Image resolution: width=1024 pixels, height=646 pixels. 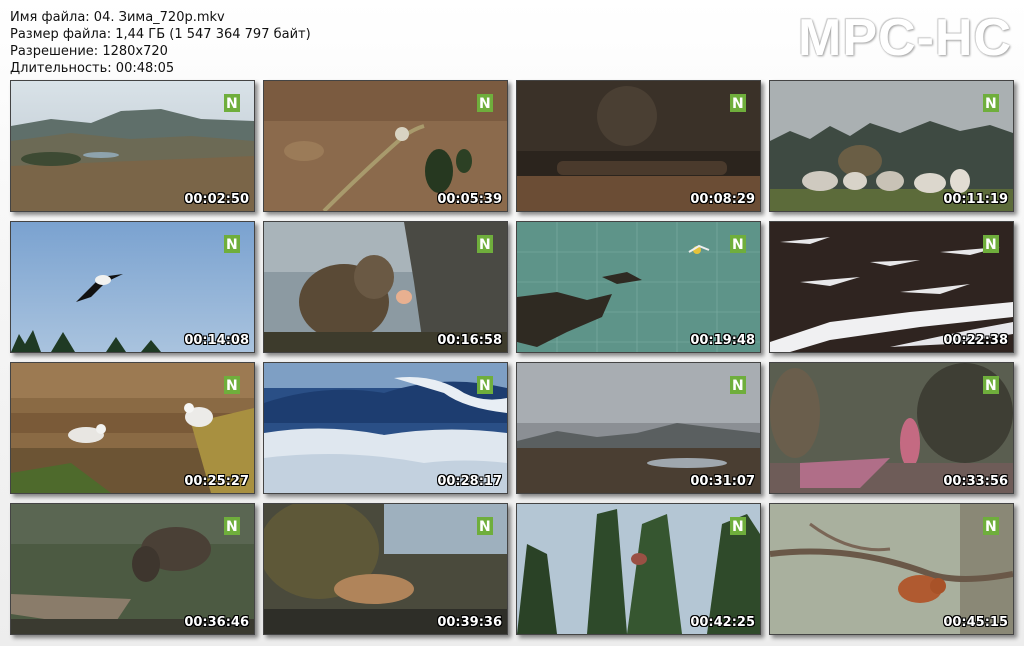 What do you see at coordinates (638, 146) in the screenshot?
I see `thumbnail-tile: N 00:08:29` at bounding box center [638, 146].